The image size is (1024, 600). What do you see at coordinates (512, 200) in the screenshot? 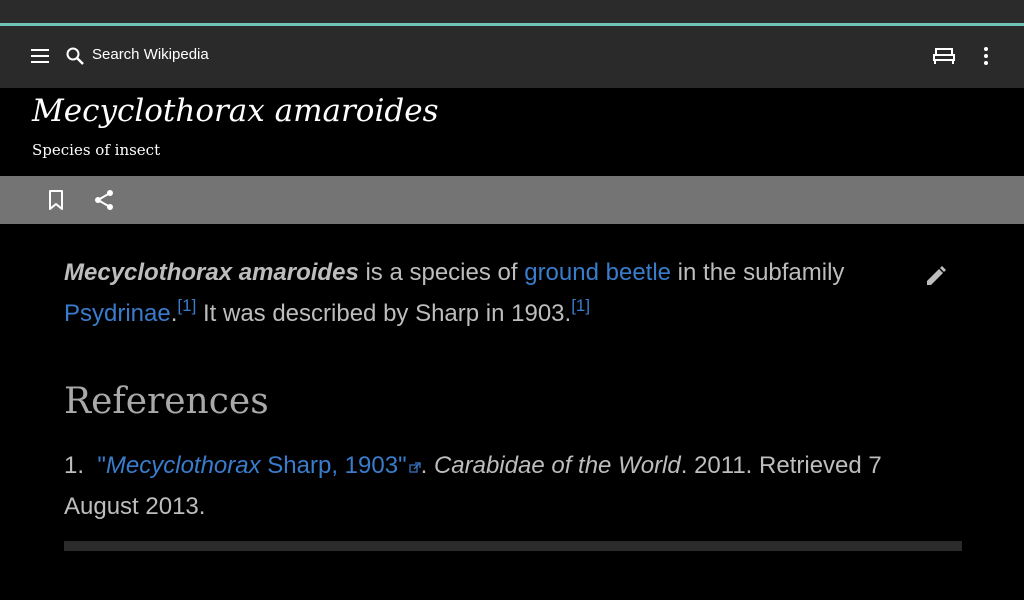
I see `article-action-bar` at bounding box center [512, 200].